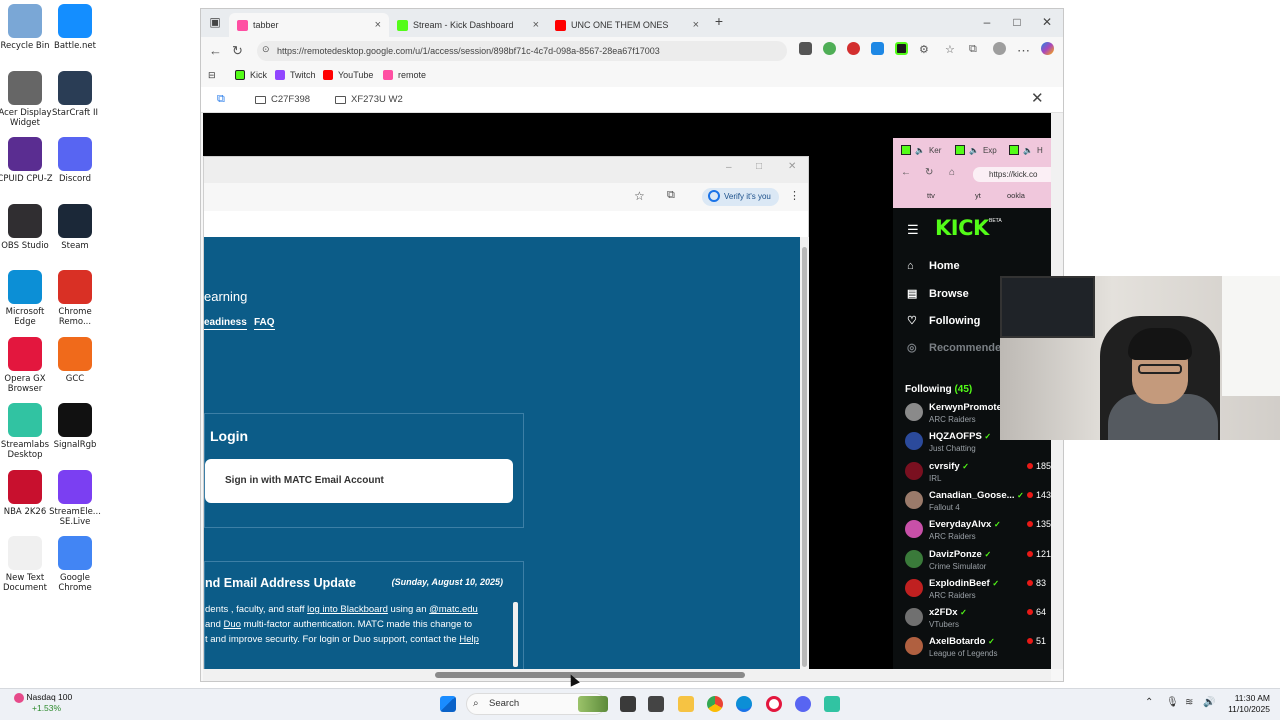  I want to click on following-channel-row: AxelBotardo ✓ League of Legends 51, so click(978, 650).